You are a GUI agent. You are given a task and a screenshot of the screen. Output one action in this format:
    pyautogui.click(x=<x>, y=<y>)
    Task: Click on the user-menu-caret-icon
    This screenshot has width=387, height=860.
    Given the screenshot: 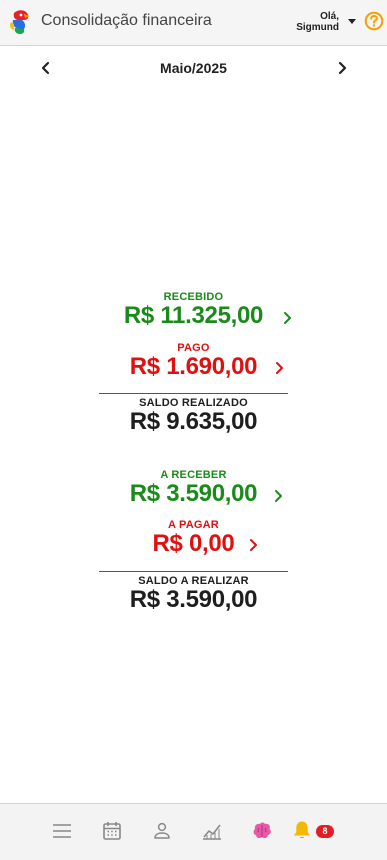 What is the action you would take?
    pyautogui.click(x=352, y=21)
    